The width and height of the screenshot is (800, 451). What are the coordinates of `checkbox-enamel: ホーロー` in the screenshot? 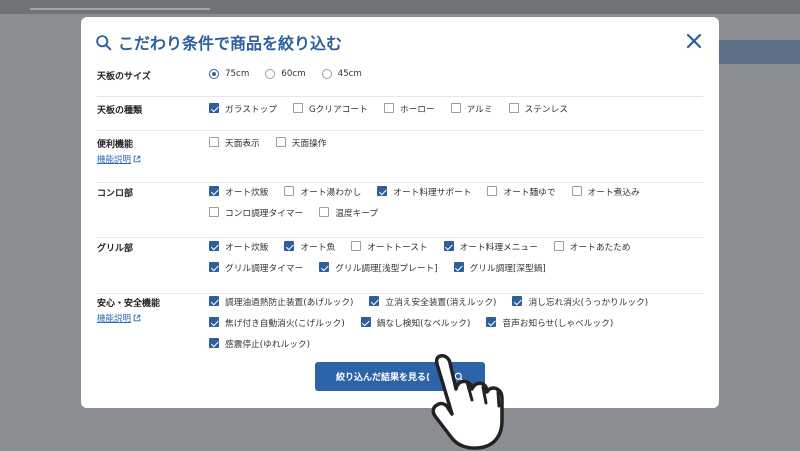 It's located at (409, 108).